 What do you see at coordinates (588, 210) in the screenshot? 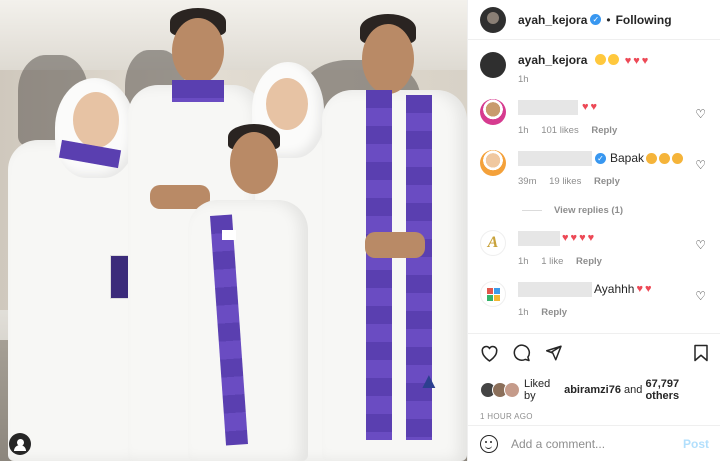
I see `view-replies-label: View replies (1)` at bounding box center [588, 210].